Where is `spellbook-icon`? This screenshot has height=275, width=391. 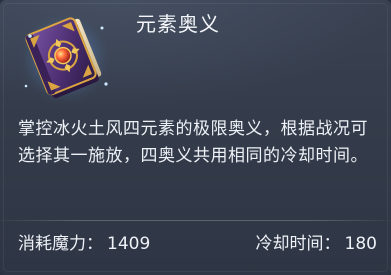 spellbook-icon is located at coordinates (65, 58).